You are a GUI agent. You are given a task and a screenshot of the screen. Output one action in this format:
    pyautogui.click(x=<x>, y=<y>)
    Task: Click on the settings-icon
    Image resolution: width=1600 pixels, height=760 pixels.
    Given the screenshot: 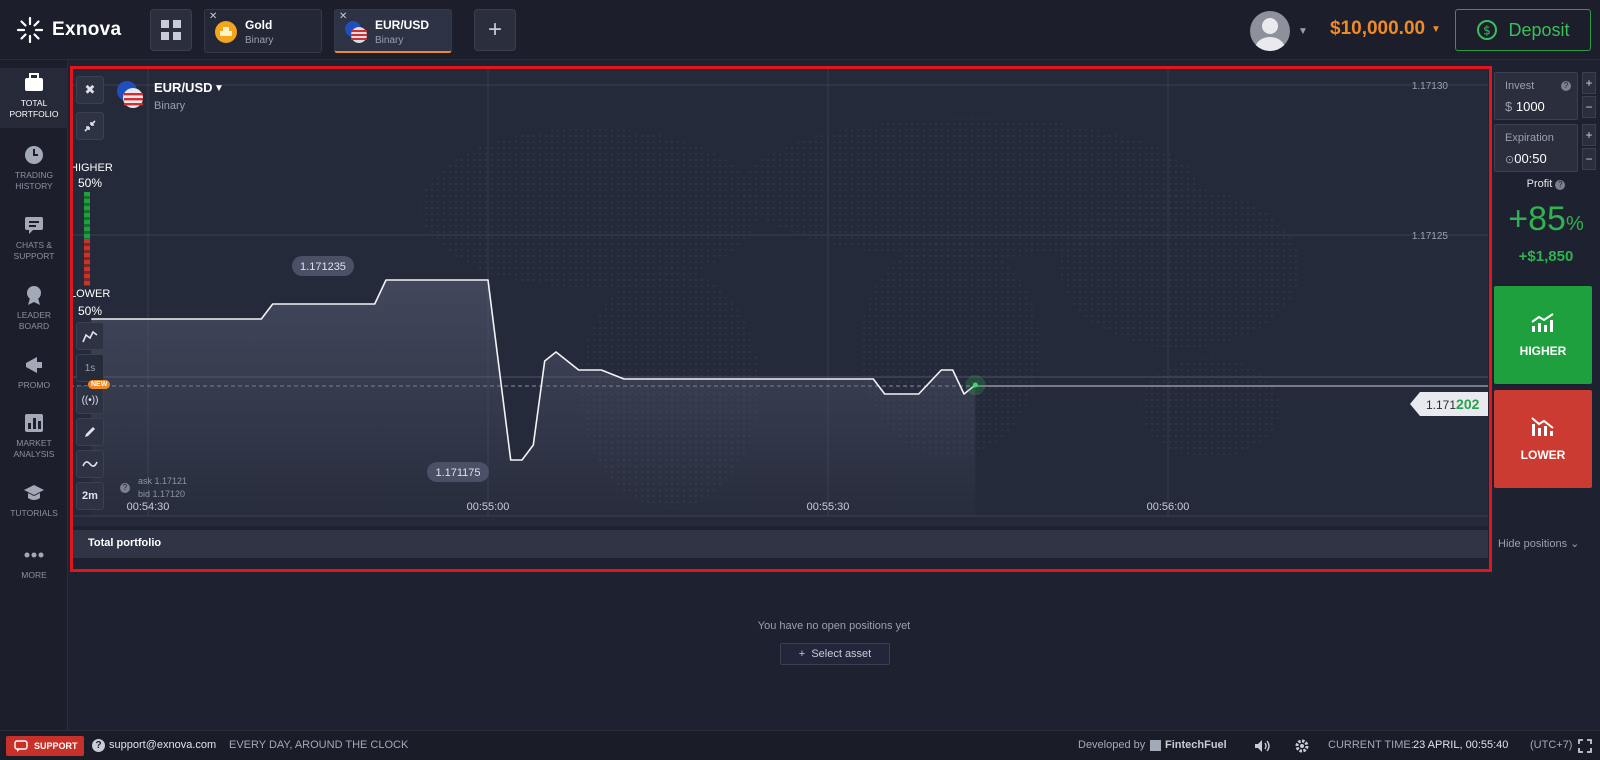 What is the action you would take?
    pyautogui.click(x=1302, y=746)
    